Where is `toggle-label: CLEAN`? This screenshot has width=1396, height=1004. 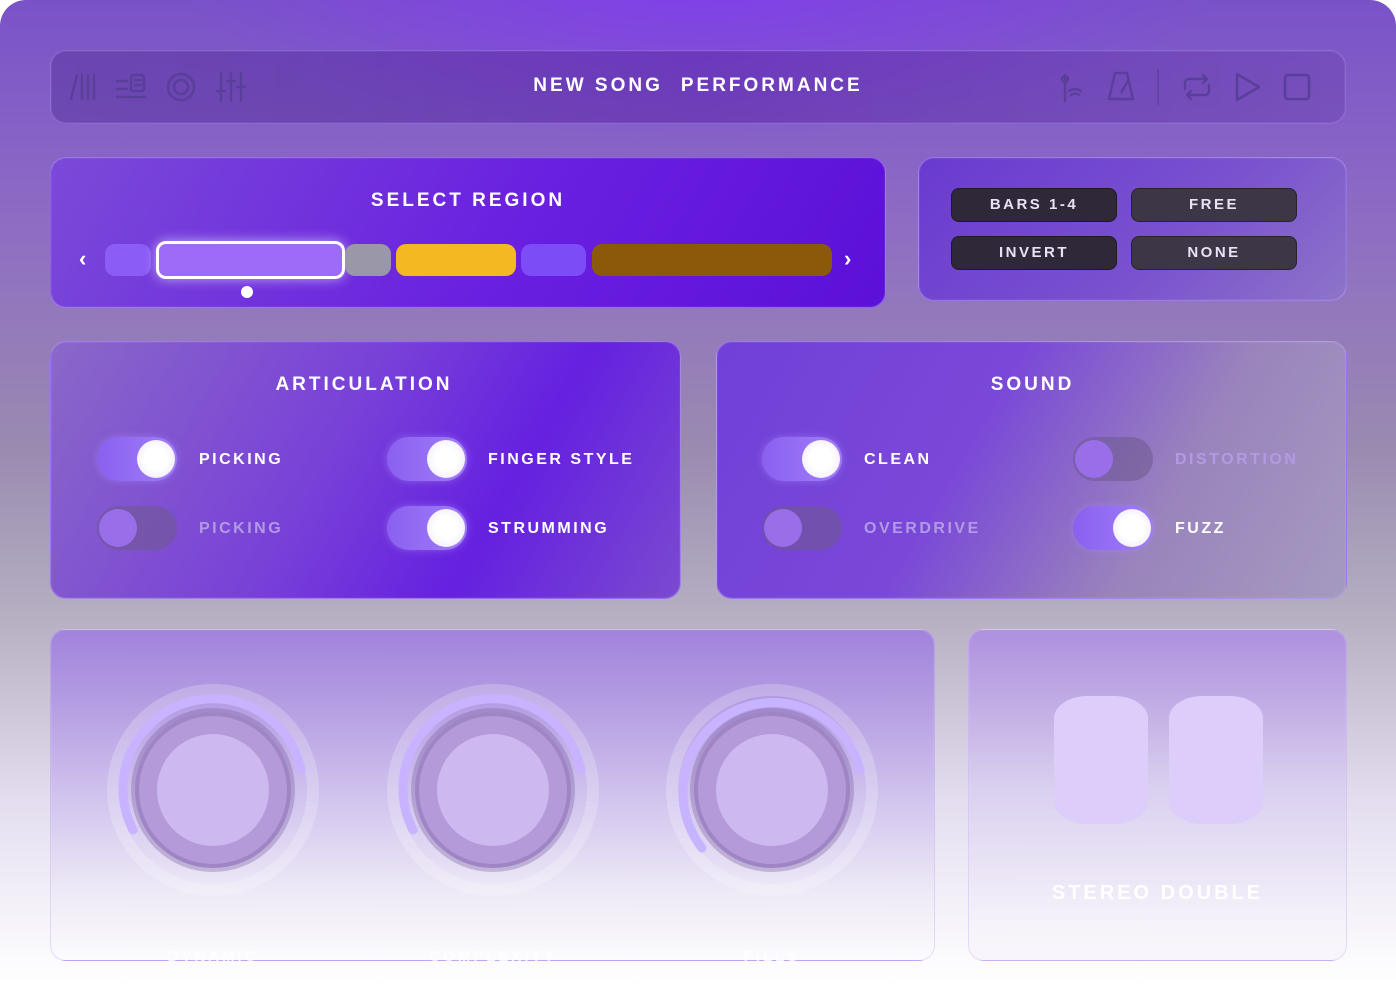
toggle-label: CLEAN is located at coordinates (898, 459).